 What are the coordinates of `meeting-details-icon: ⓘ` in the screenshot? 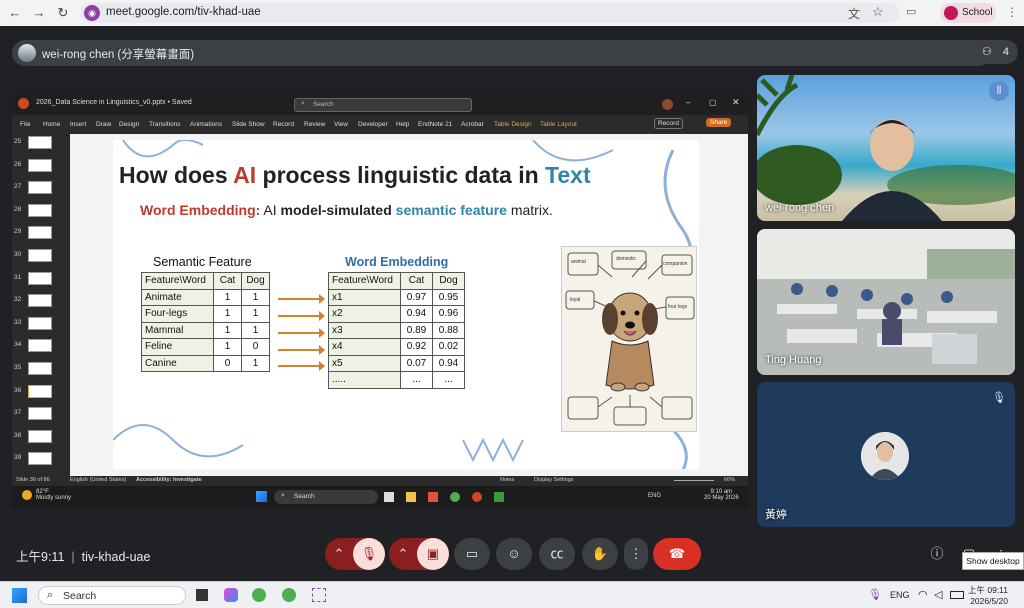 It's located at (937, 554).